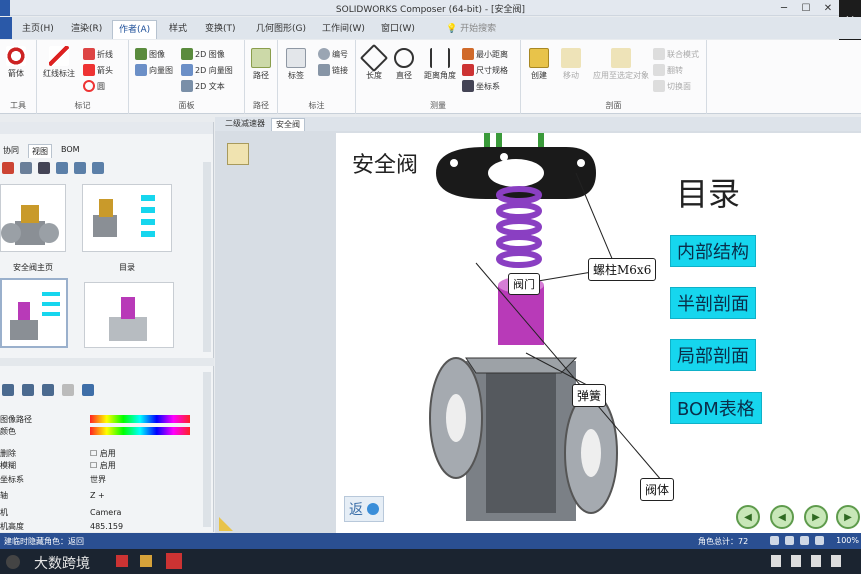  What do you see at coordinates (13, 562) in the screenshot?
I see `start-icon` at bounding box center [13, 562].